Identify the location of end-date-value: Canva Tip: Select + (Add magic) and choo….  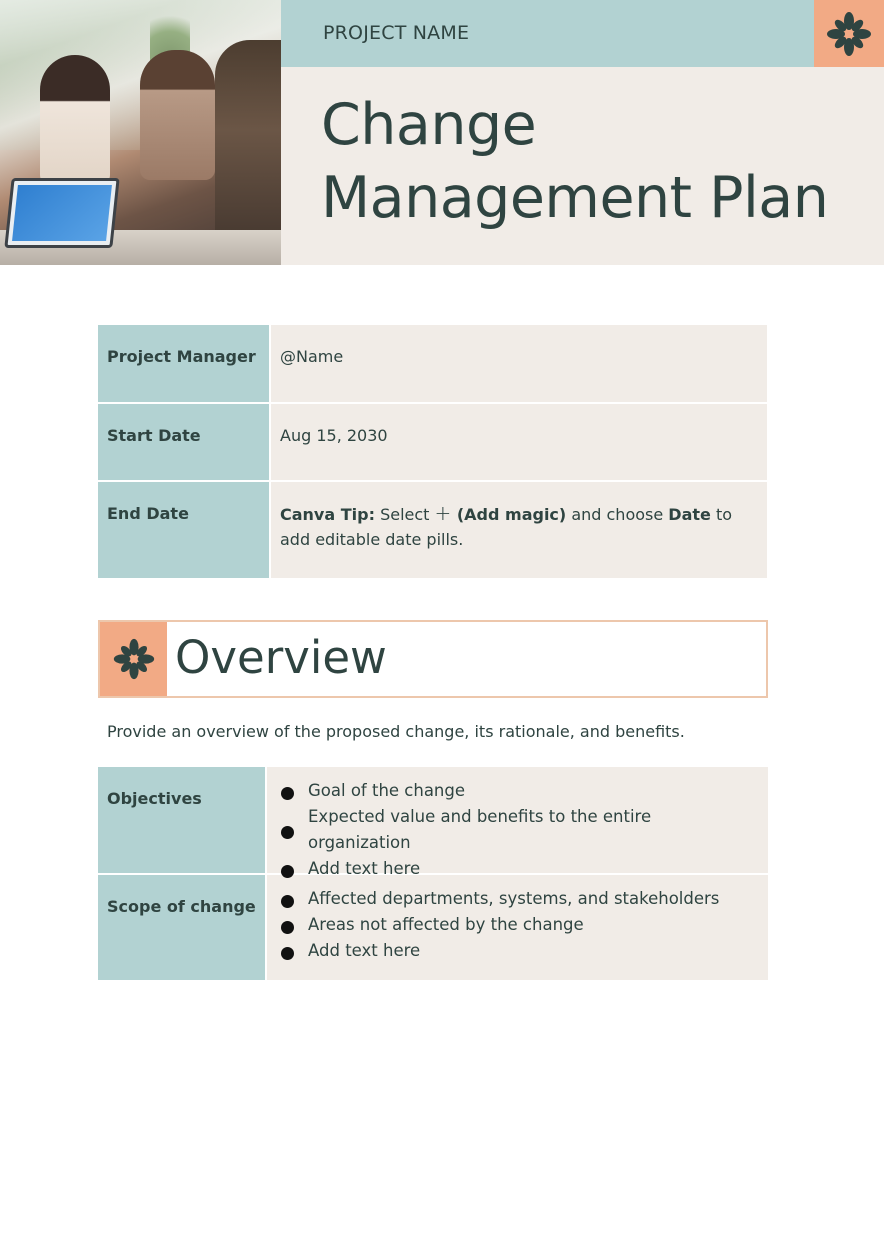
(519, 530).